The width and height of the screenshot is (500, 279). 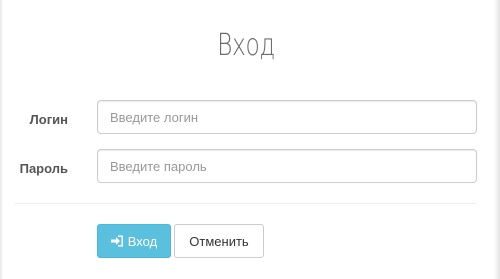 What do you see at coordinates (43, 168) in the screenshot?
I see `password-label: Пароль` at bounding box center [43, 168].